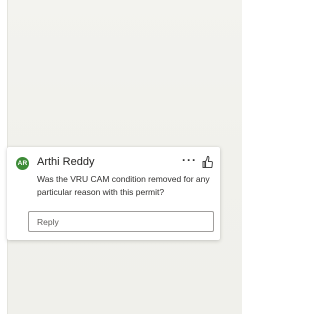  Describe the element at coordinates (66, 162) in the screenshot. I see `comment-author: Arthi Reddy` at that location.